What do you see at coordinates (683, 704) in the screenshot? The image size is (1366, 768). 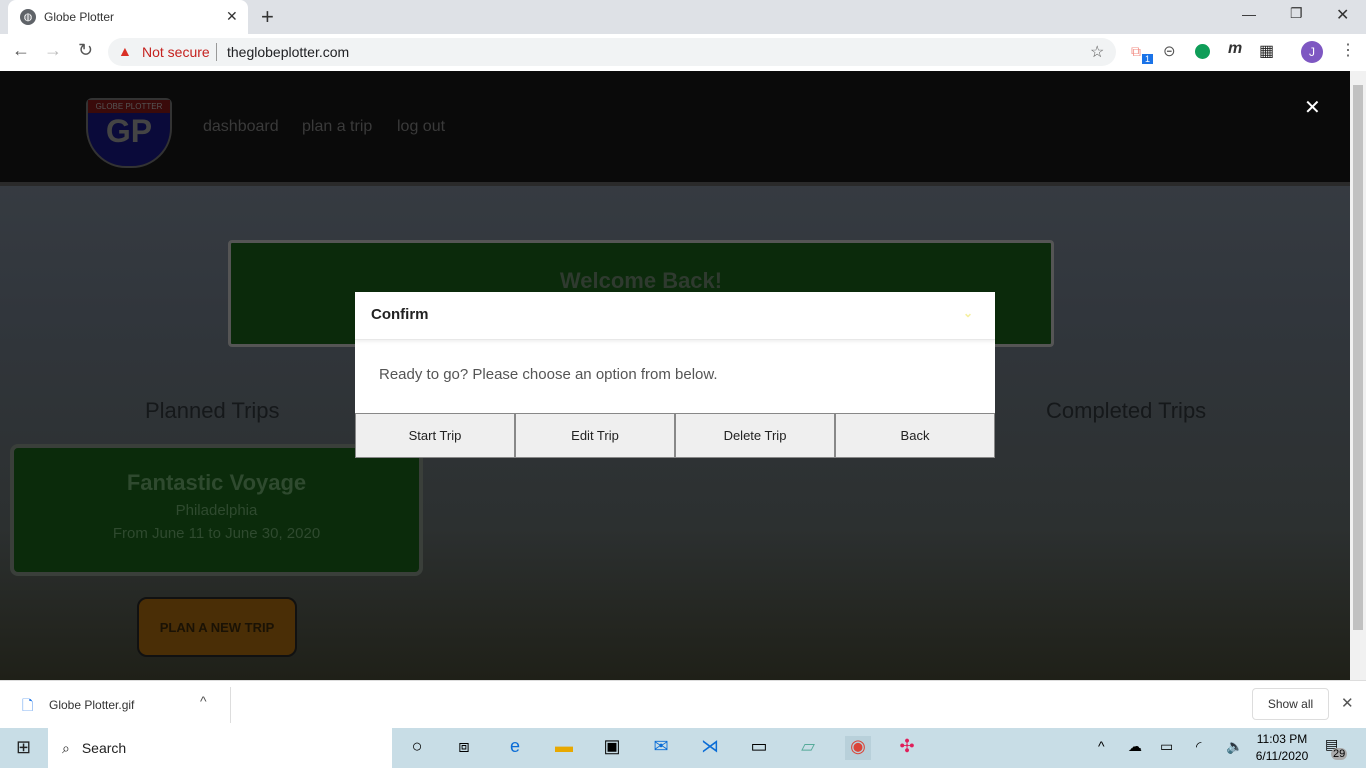 I see `download-bar: 🗋 Globe Plotter.gif ^ Show all ✕` at bounding box center [683, 704].